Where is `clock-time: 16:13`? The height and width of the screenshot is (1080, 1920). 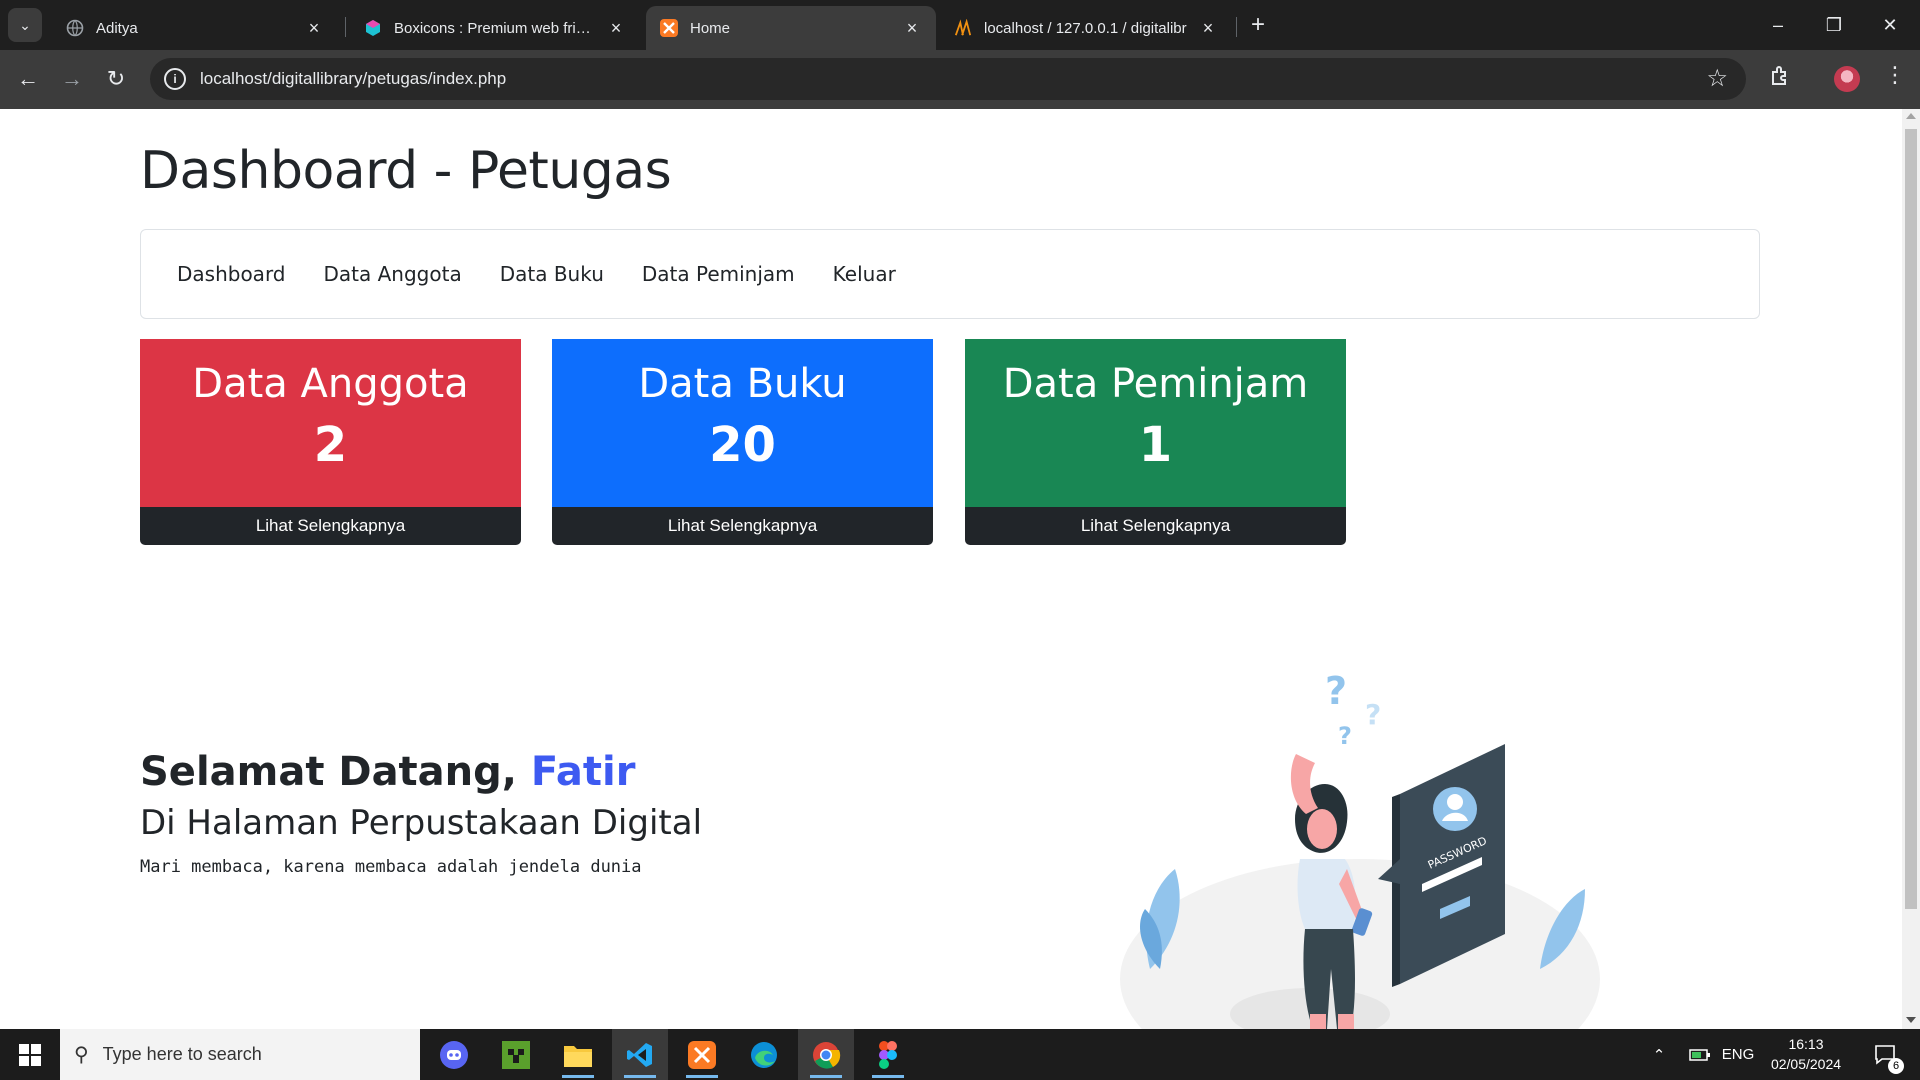
clock-time: 16:13 is located at coordinates (1806, 1044).